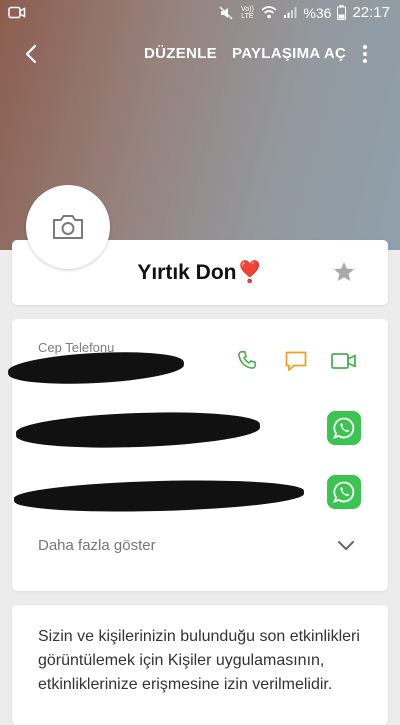 The width and height of the screenshot is (400, 725). Describe the element at coordinates (346, 546) in the screenshot. I see `chevron-down-icon` at that location.